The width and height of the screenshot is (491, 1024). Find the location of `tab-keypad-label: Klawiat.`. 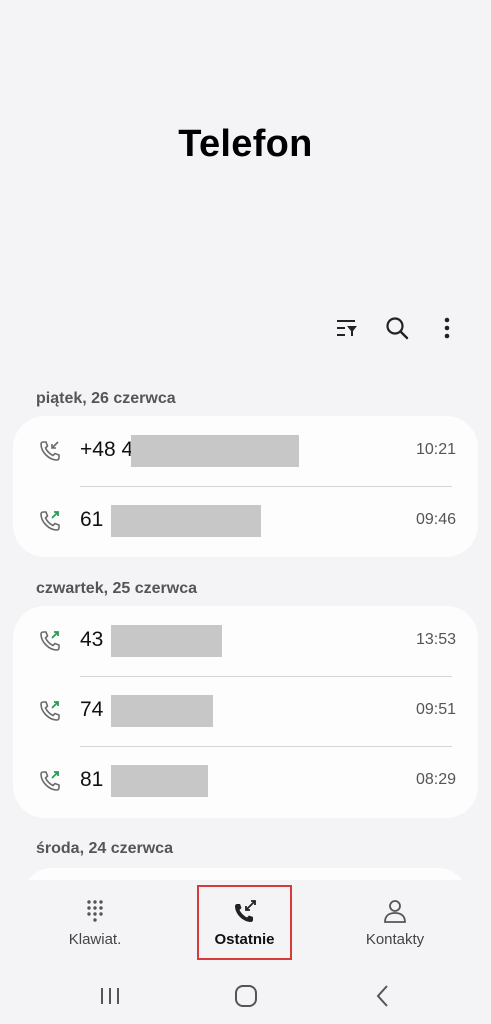

tab-keypad-label: Klawiat. is located at coordinates (95, 939).